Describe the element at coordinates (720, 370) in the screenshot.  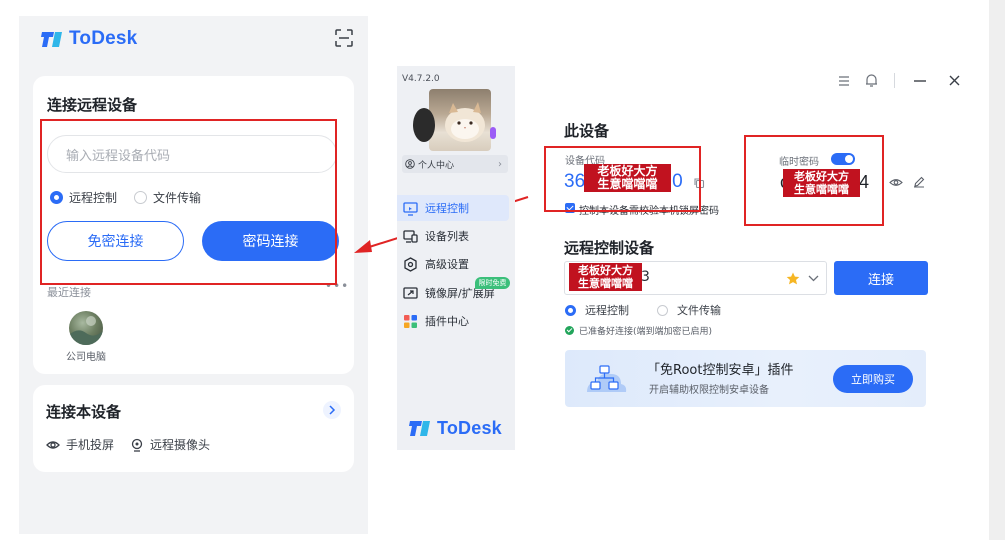
I see `banner-title: 「免Root控制安卓」插件` at that location.